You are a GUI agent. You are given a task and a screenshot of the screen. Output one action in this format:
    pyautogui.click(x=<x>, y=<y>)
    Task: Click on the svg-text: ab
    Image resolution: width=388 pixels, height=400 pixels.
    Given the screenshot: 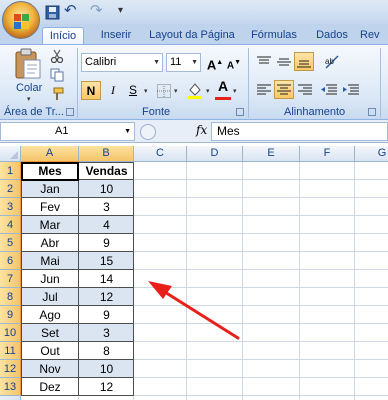 What is the action you would take?
    pyautogui.click(x=329, y=61)
    